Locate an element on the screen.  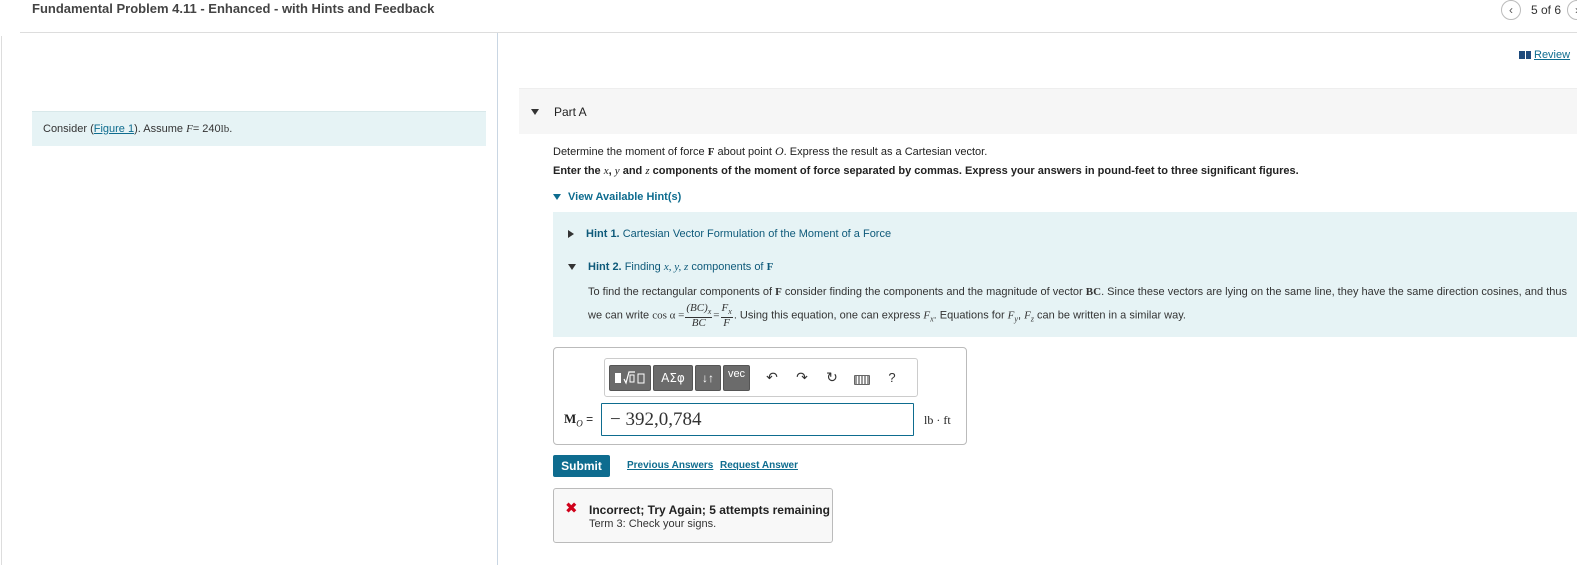
hint-body-cos: cos α = is located at coordinates (668, 315).